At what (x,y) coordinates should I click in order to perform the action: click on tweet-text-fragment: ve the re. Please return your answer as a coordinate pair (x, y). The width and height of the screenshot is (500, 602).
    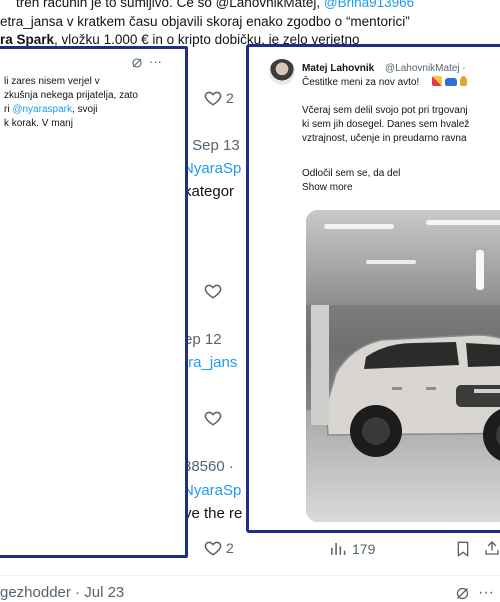
    Looking at the image, I should click on (213, 513).